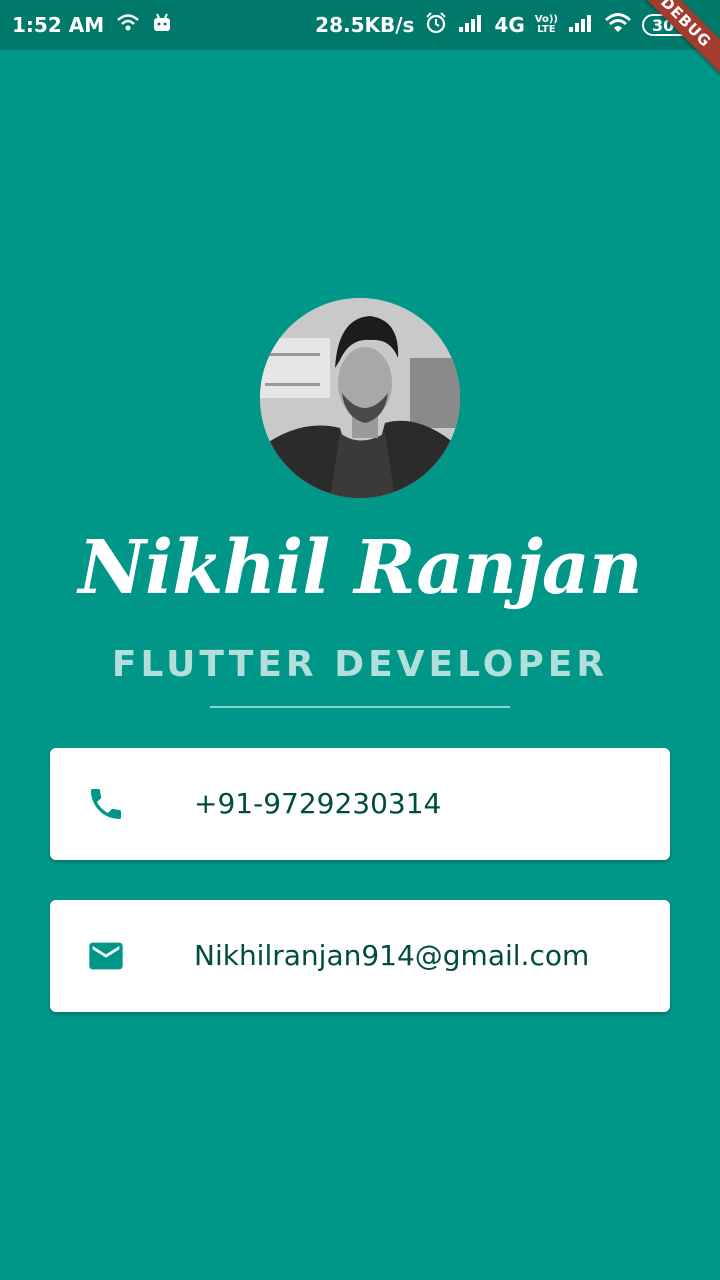  I want to click on phone-icon, so click(106, 804).